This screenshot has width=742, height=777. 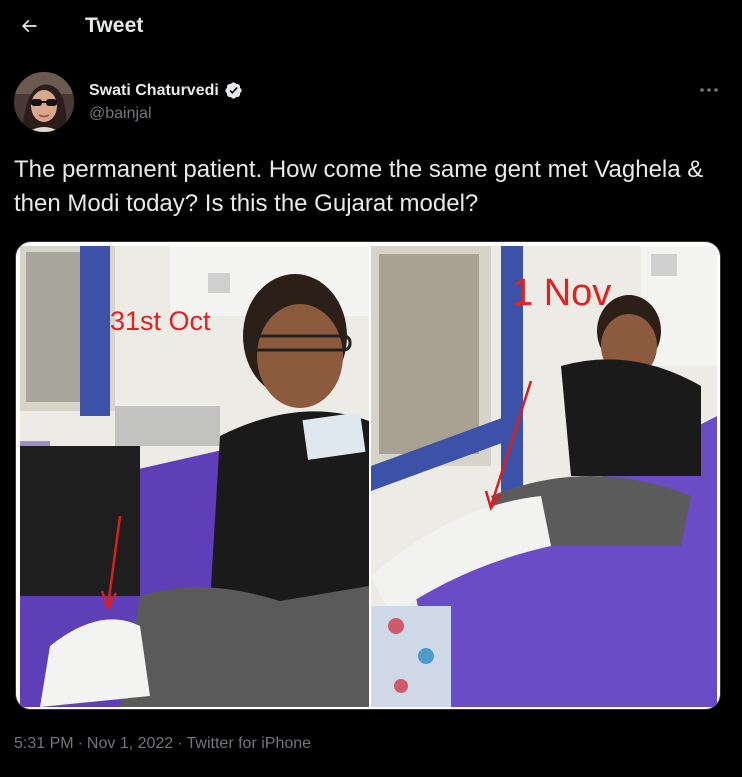 What do you see at coordinates (233, 90) in the screenshot?
I see `verified-badge-icon` at bounding box center [233, 90].